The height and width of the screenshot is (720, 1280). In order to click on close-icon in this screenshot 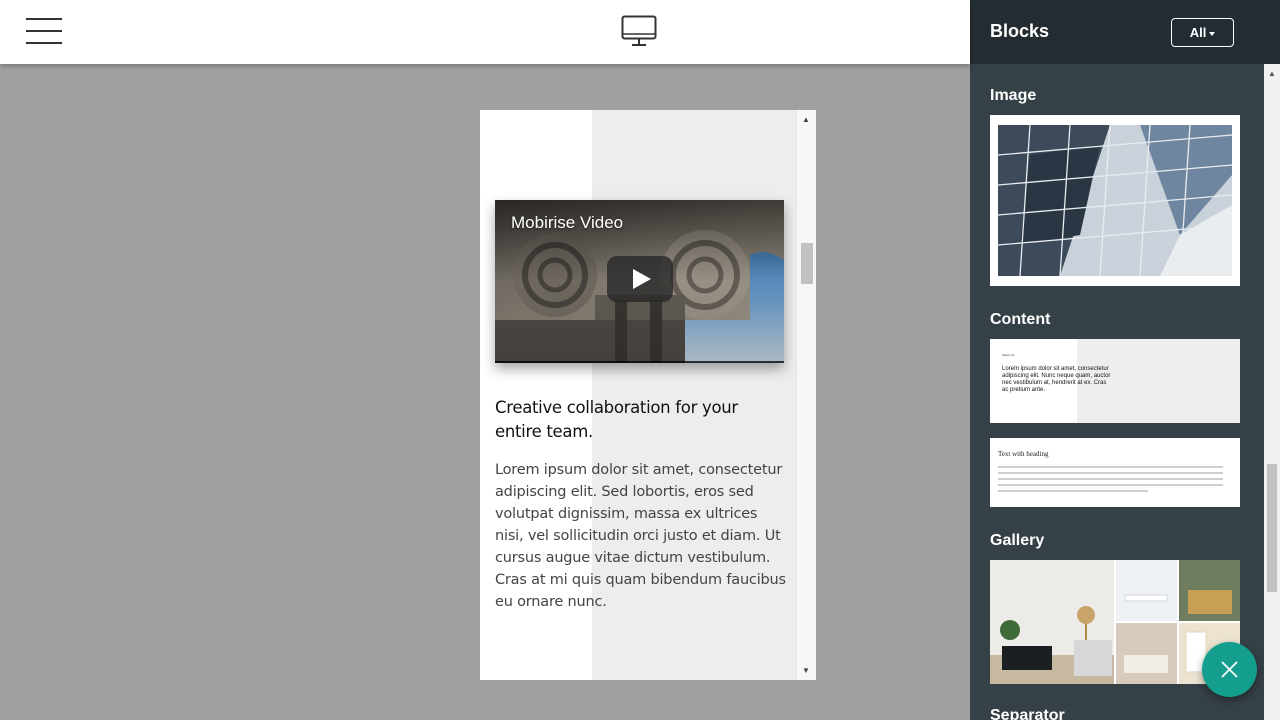, I will do `click(1229, 669)`.